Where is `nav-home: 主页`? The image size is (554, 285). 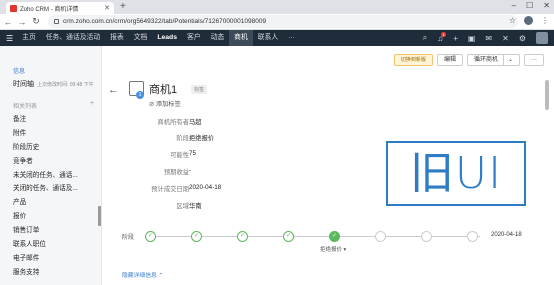 nav-home: 主页 is located at coordinates (29, 38).